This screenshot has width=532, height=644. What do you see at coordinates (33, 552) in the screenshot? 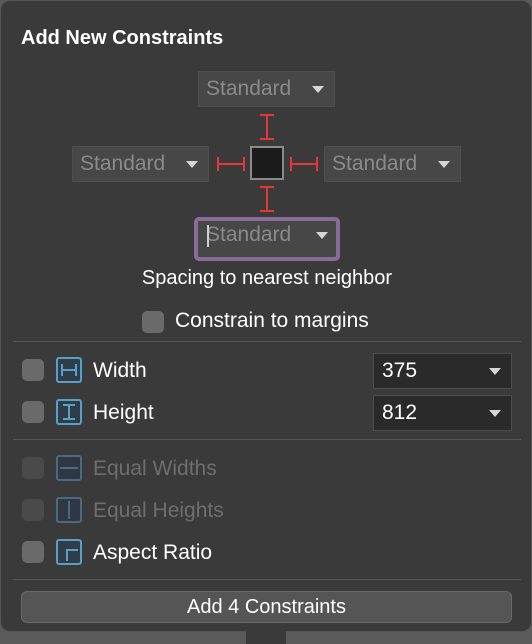
I see `aspect-ratio-checkbox` at bounding box center [33, 552].